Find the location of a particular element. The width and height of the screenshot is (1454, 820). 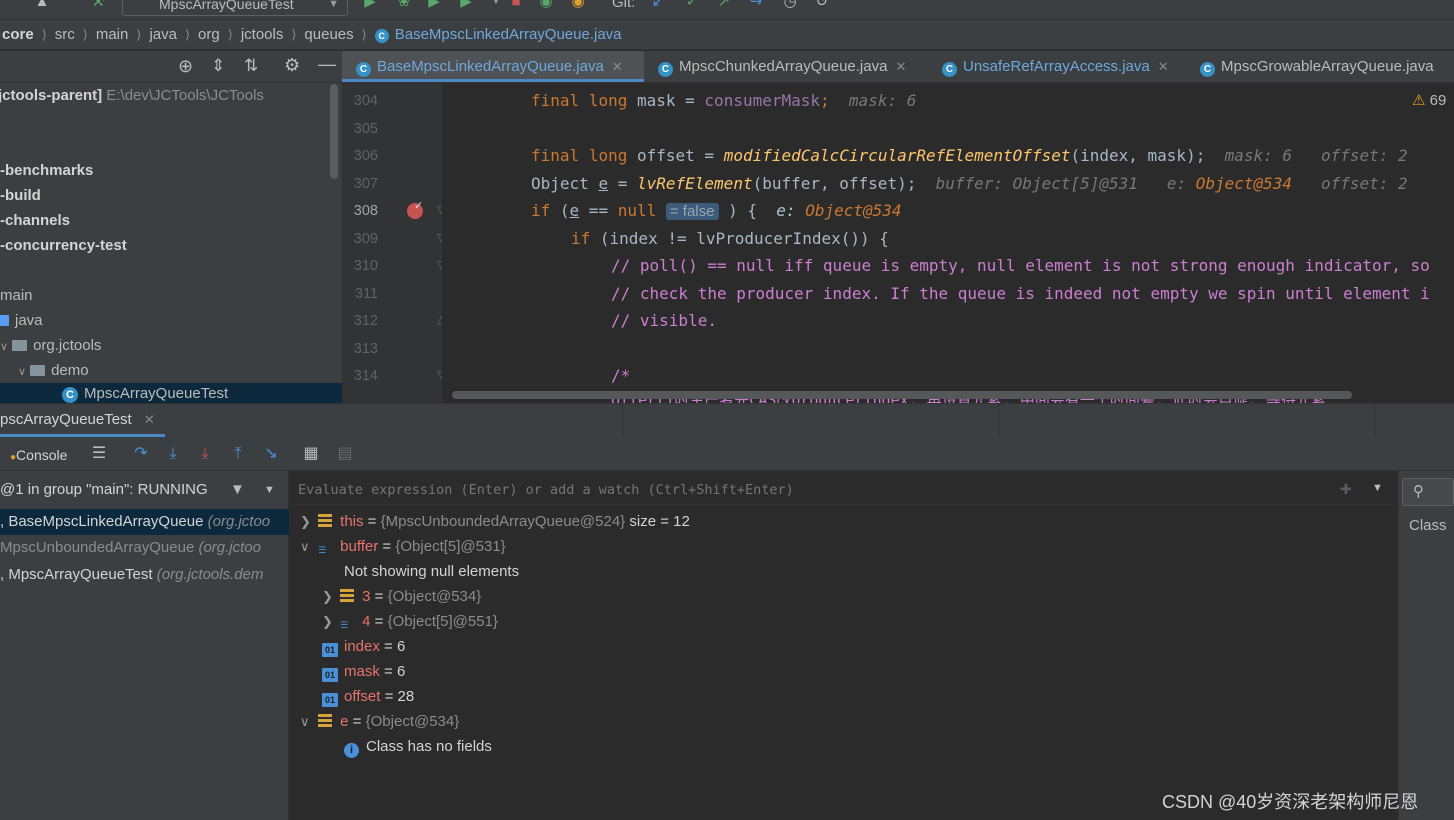

force-step-into-icon: ⤓ is located at coordinates (205, 454).